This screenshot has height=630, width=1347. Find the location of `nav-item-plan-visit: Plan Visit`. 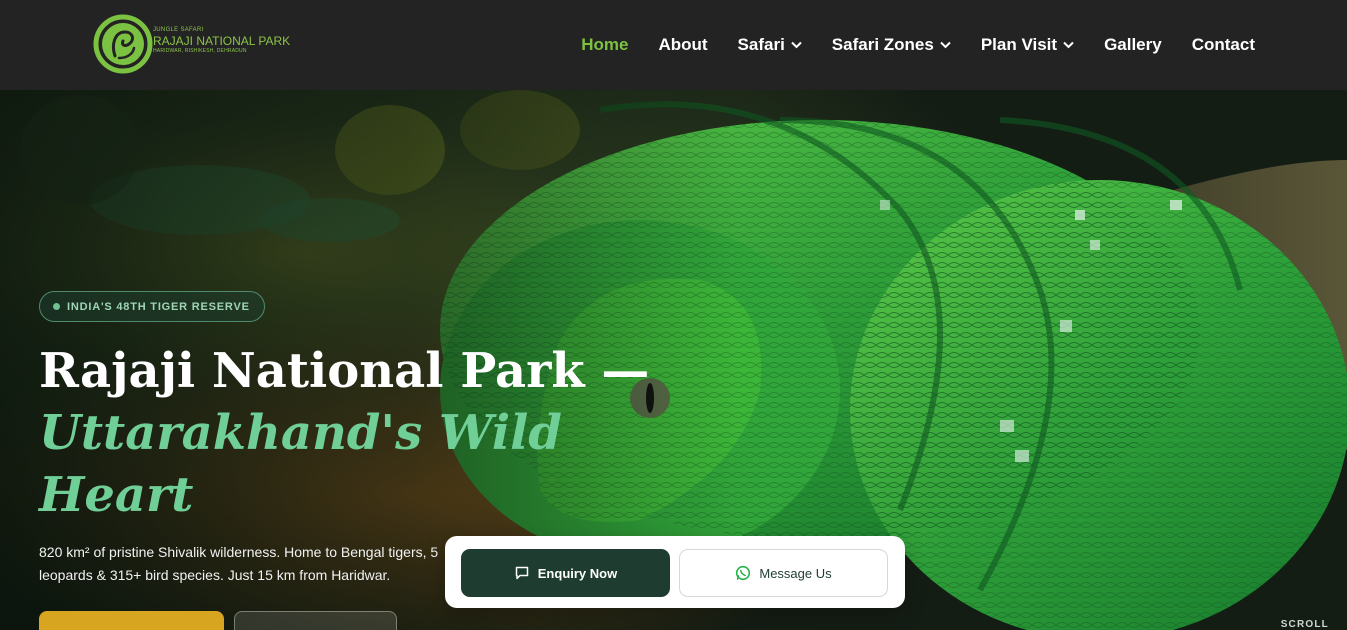

nav-item-plan-visit: Plan Visit is located at coordinates (1027, 45).